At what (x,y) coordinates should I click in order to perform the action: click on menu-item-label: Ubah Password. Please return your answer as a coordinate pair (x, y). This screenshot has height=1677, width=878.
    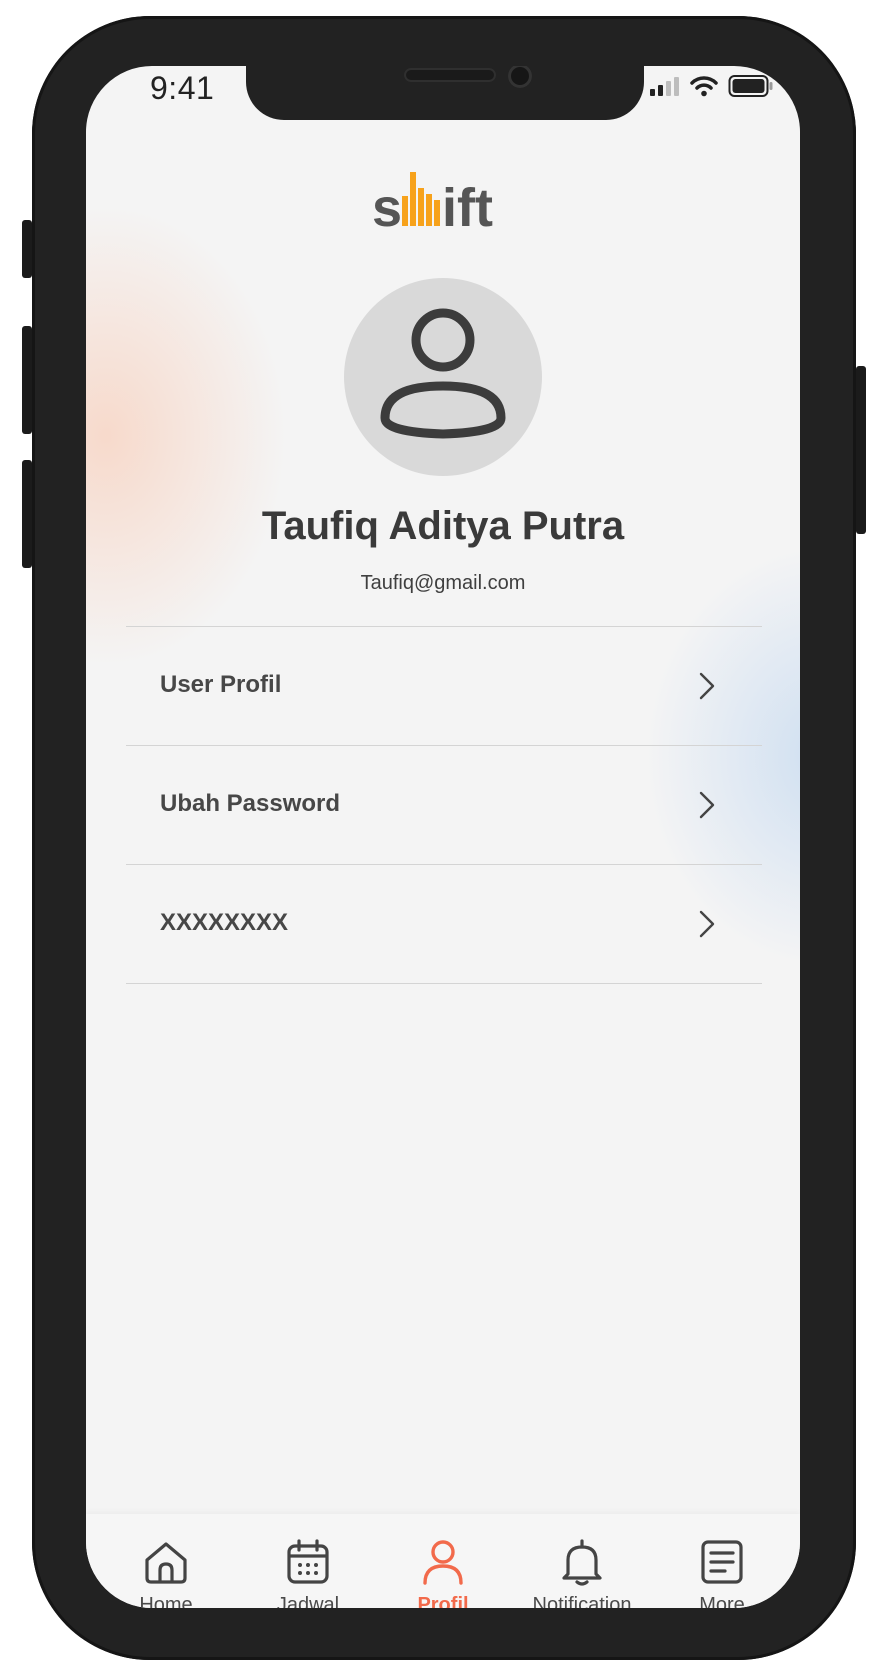
    Looking at the image, I should click on (250, 803).